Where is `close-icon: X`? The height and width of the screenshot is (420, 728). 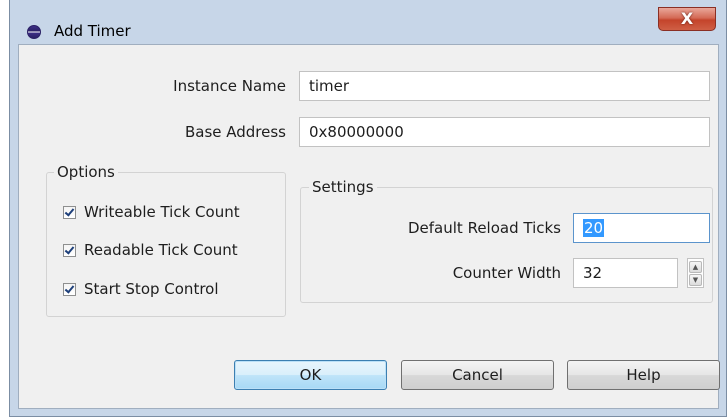
close-icon: X is located at coordinates (687, 18).